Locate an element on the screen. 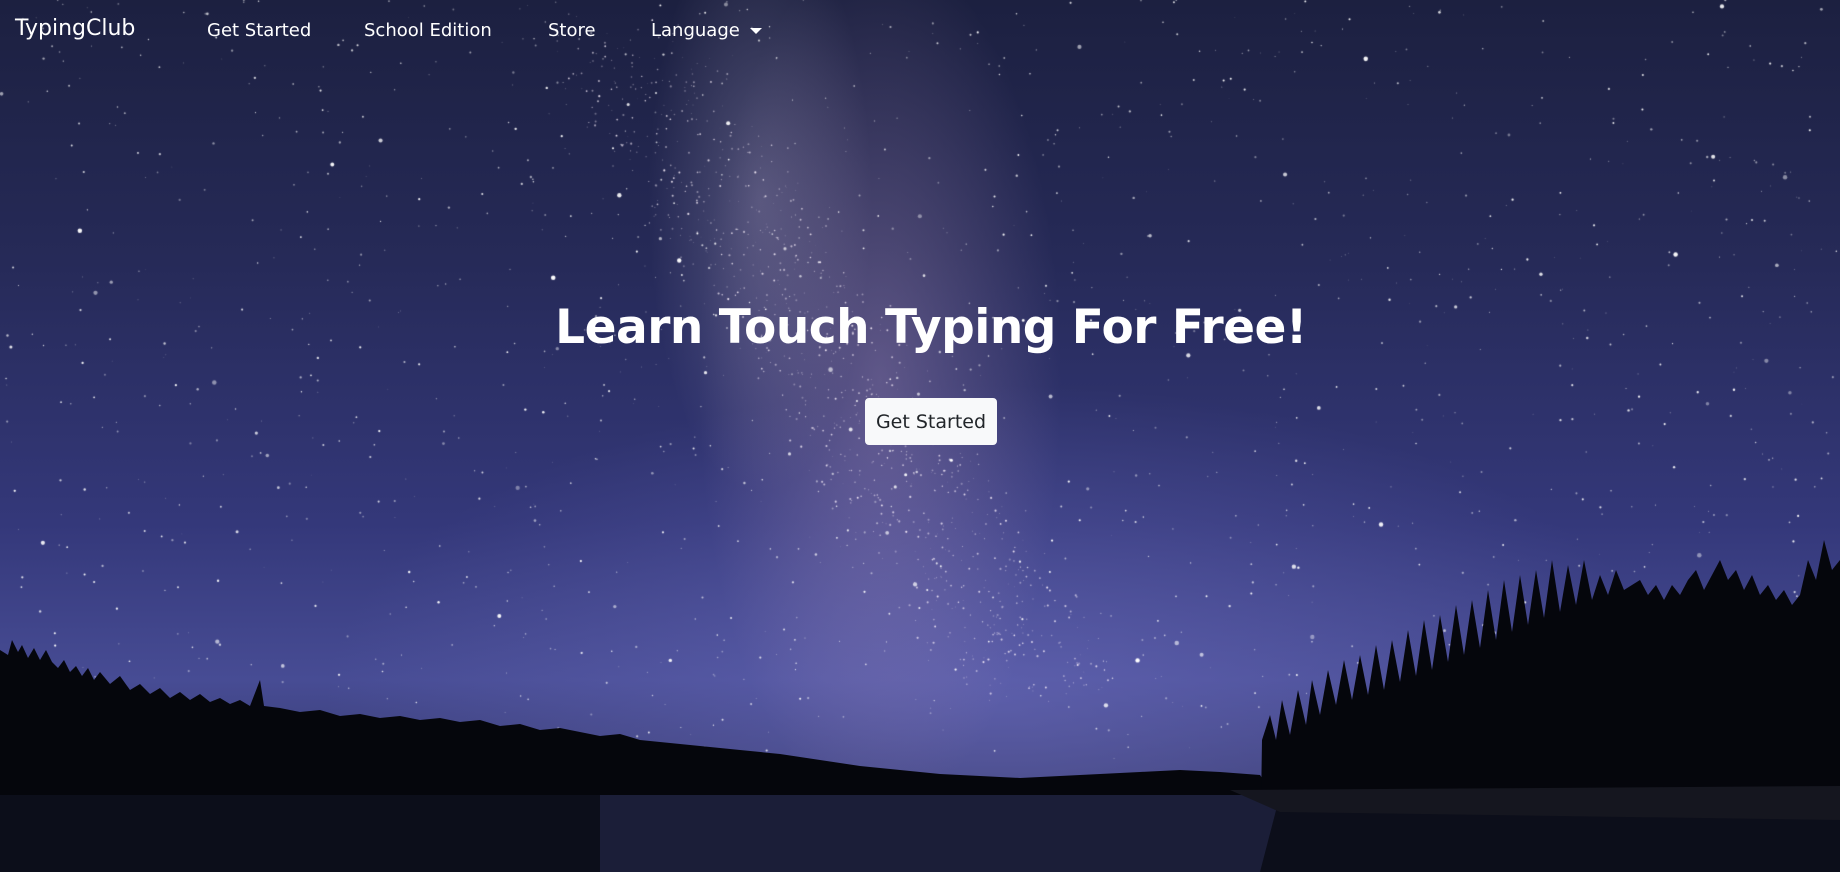 The width and height of the screenshot is (1840, 872). nav-language-label: Language is located at coordinates (695, 30).